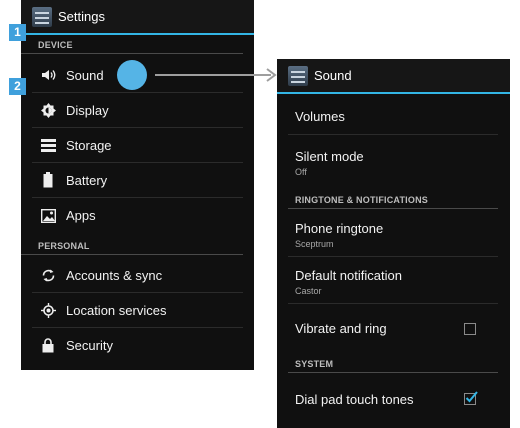 Image resolution: width=520 pixels, height=428 pixels. Describe the element at coordinates (87, 110) in the screenshot. I see `settings-item-label: Display` at that location.